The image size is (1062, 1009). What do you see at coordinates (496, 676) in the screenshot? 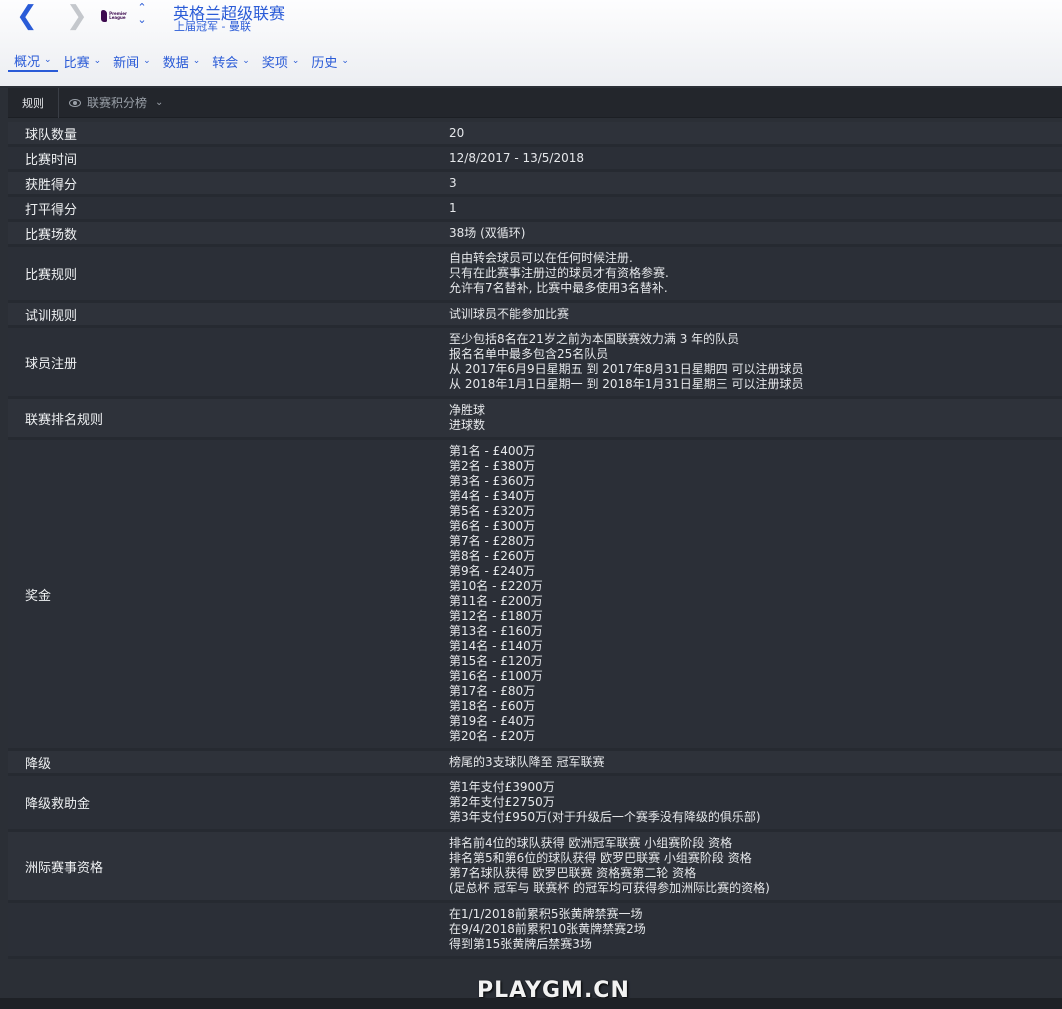
I see `value-line: 第16名 - £100万` at bounding box center [496, 676].